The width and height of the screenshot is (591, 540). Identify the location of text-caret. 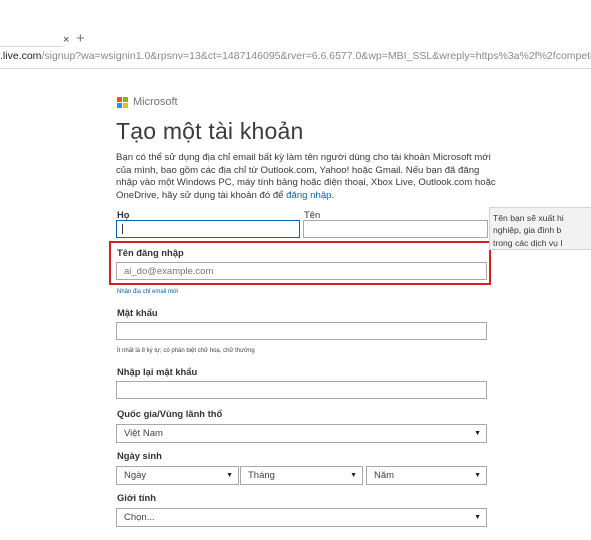
(122, 229).